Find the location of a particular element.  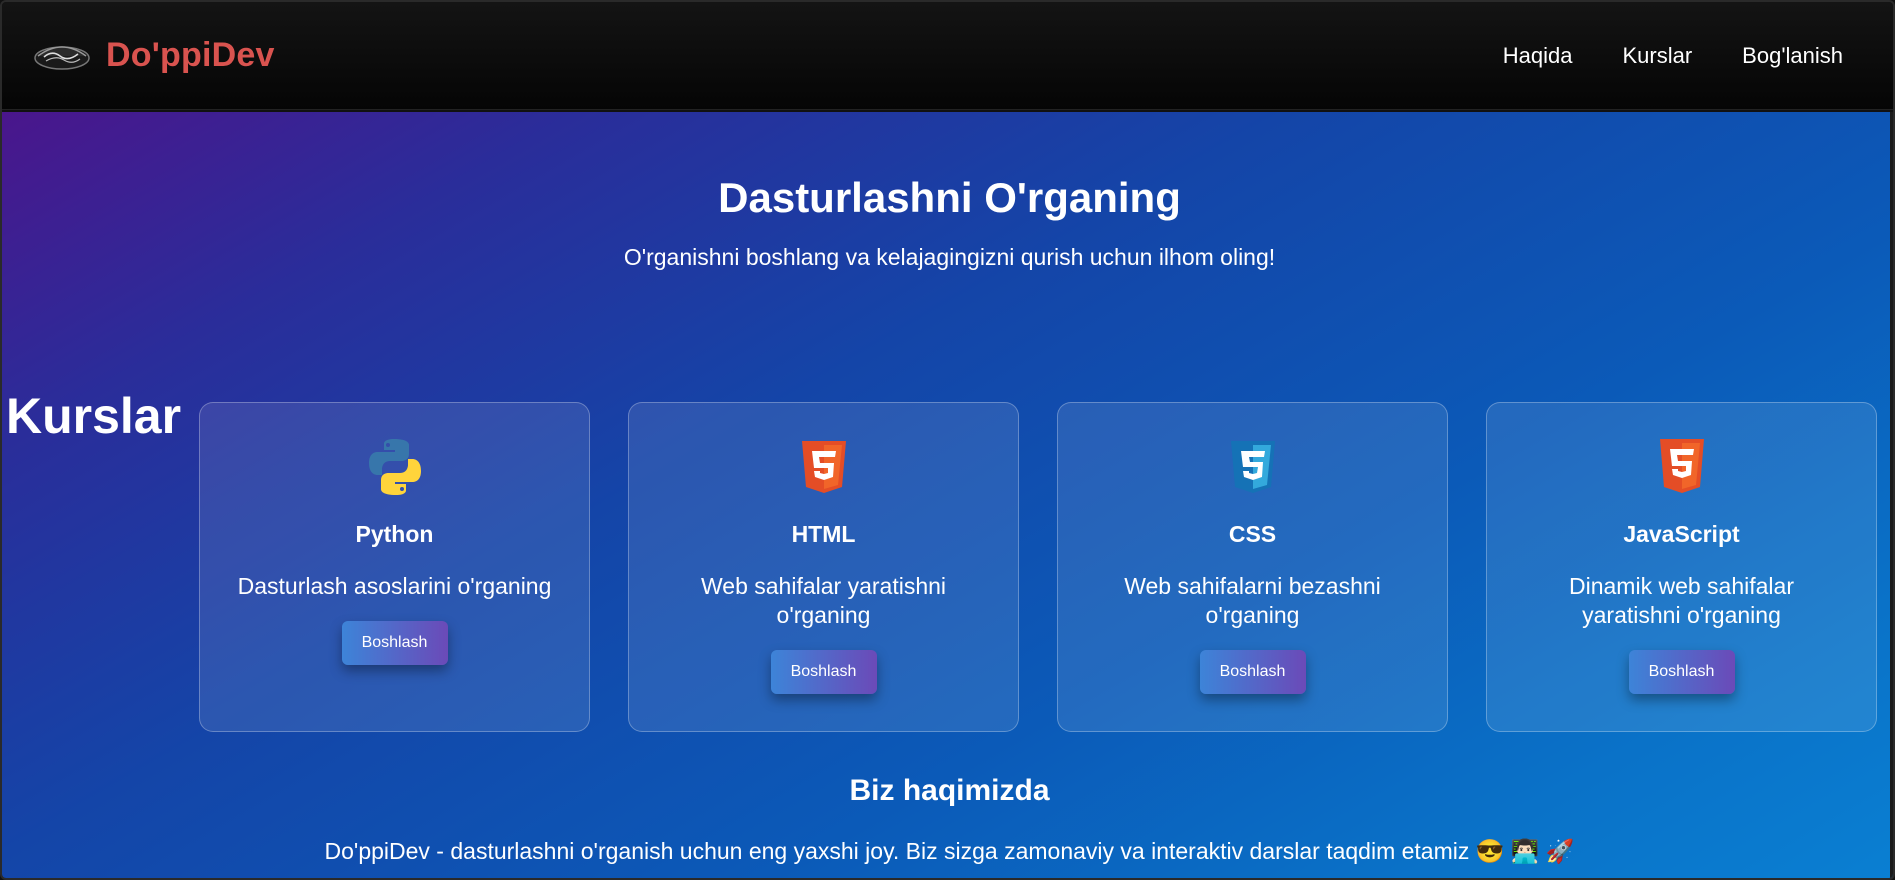

brand-link: Do'ppiDev is located at coordinates (153, 56).